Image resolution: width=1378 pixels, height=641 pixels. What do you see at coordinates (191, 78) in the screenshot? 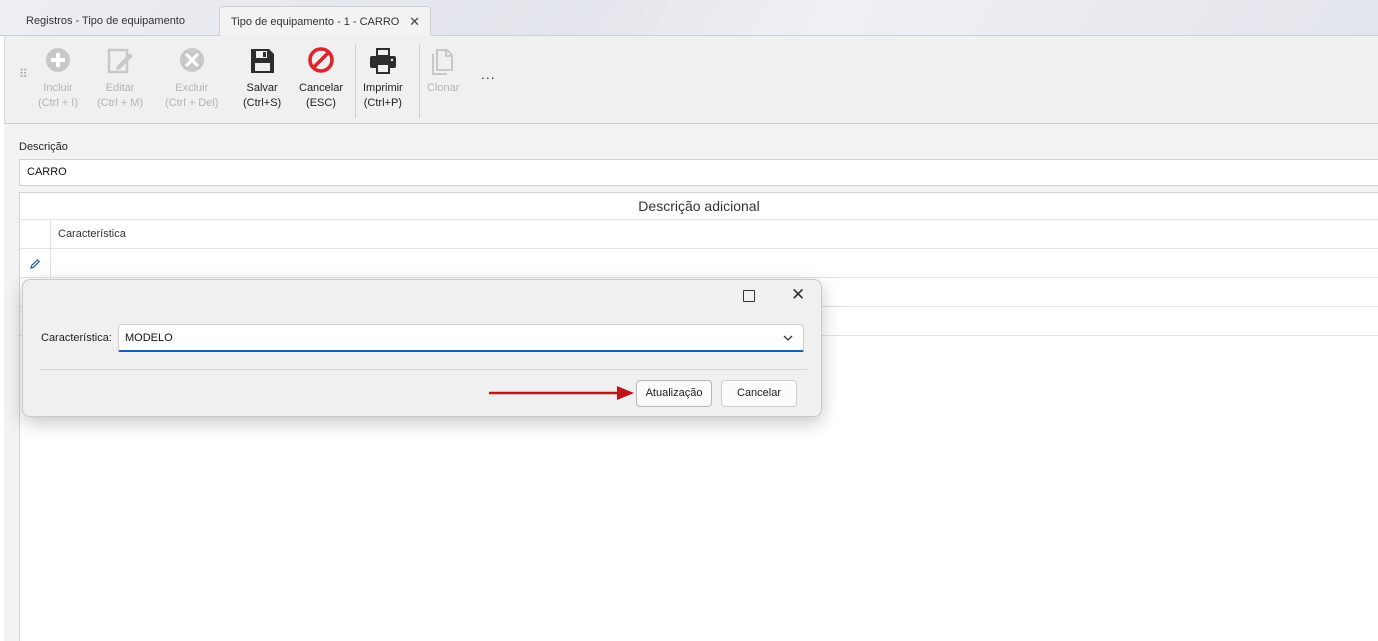
I see `excluir-button: Excluir (Ctrl + Del)` at bounding box center [191, 78].